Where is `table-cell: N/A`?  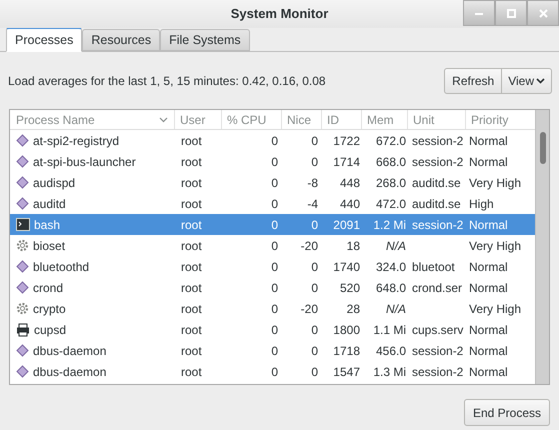
table-cell: N/A is located at coordinates (396, 245).